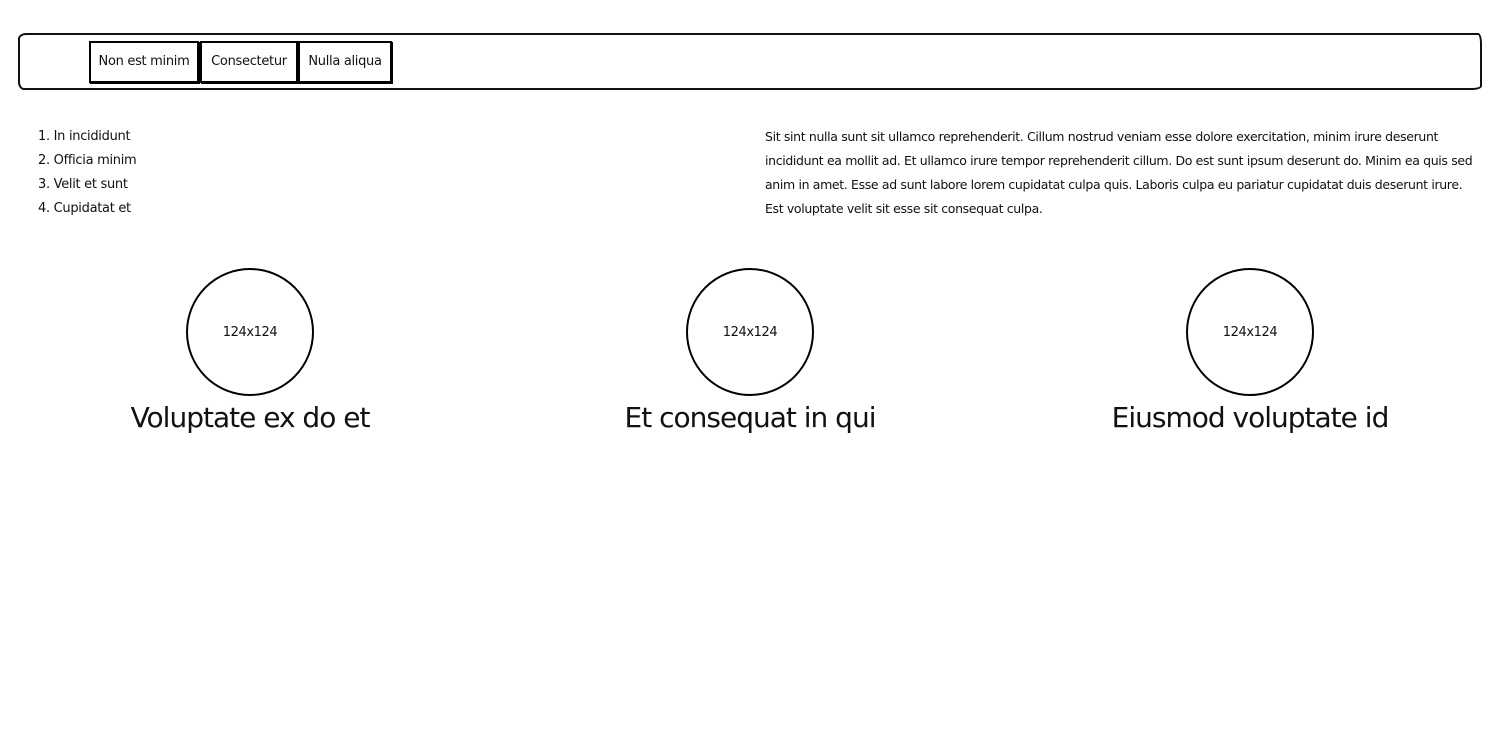 This screenshot has height=752, width=1500. Describe the element at coordinates (249, 62) in the screenshot. I see `nav-tab-consectetur: Consectetur` at that location.